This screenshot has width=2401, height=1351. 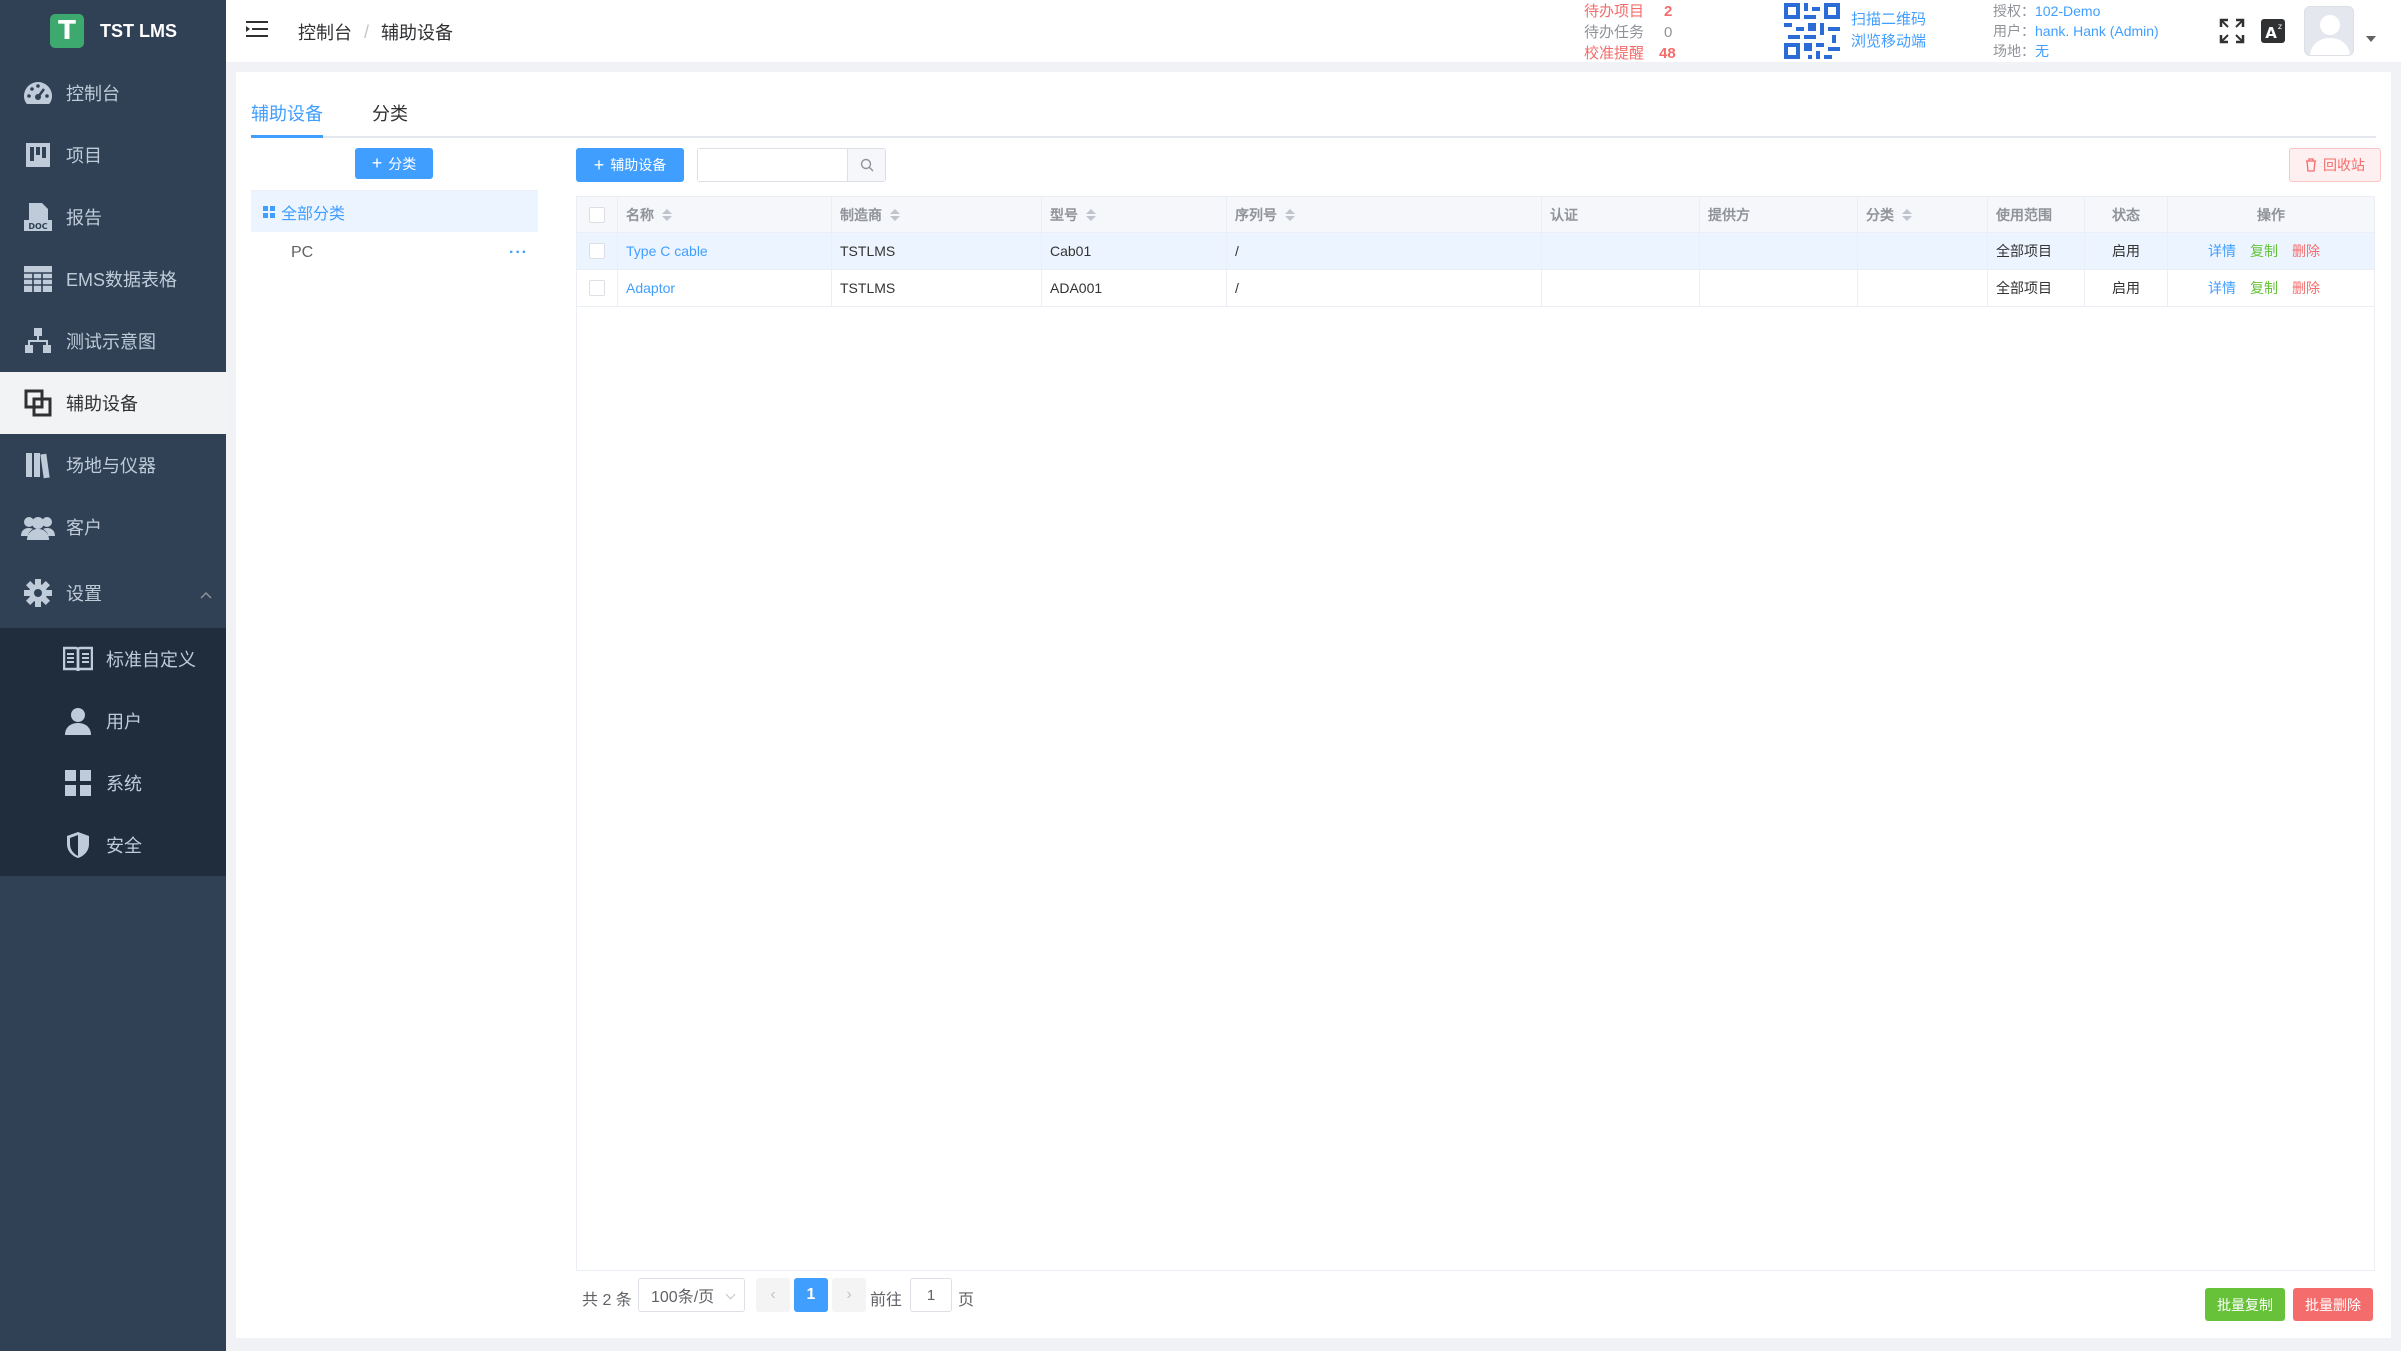 I want to click on tab-aux-equipment: 辅助设备, so click(x=287, y=113).